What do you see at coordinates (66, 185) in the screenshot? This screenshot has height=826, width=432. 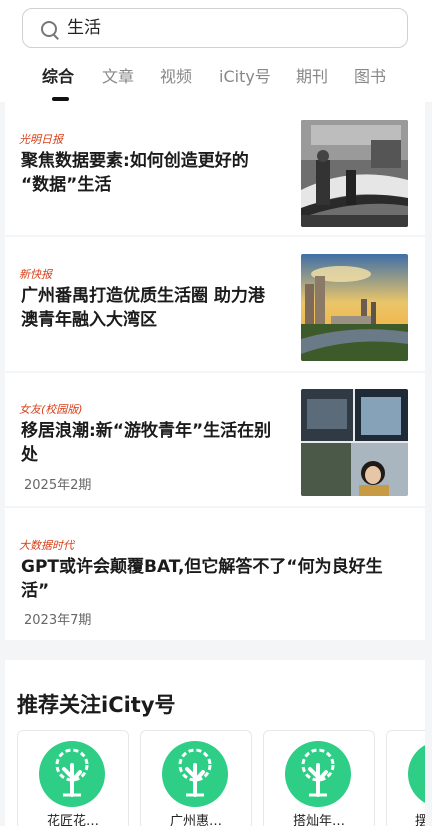 I see `result-title-line: “数据”生活` at bounding box center [66, 185].